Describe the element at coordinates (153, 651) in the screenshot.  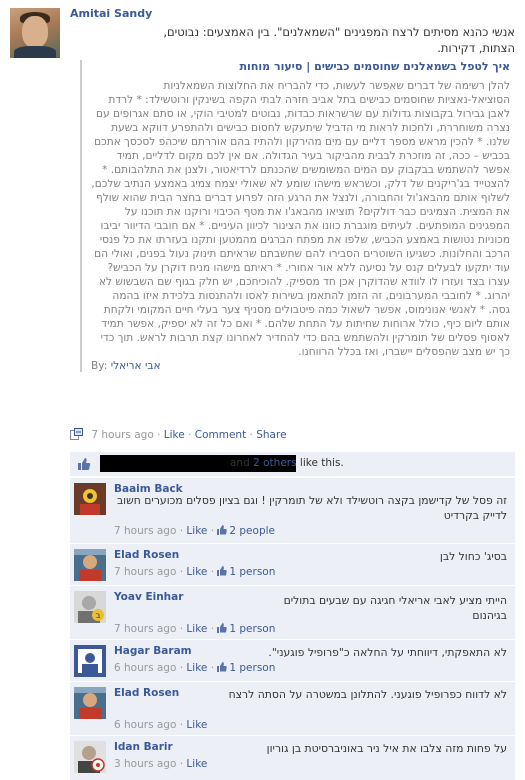
I see `commenter-name: Hagar Baram` at that location.